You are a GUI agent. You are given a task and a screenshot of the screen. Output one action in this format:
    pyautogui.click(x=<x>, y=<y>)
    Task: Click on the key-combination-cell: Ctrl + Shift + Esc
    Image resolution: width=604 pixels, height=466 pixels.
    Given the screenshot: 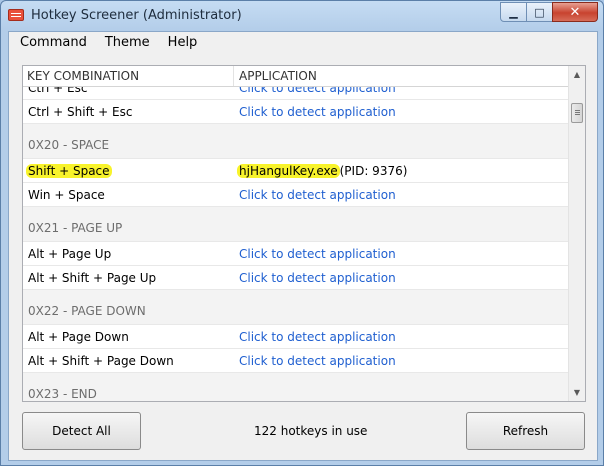 What is the action you would take?
    pyautogui.click(x=80, y=112)
    